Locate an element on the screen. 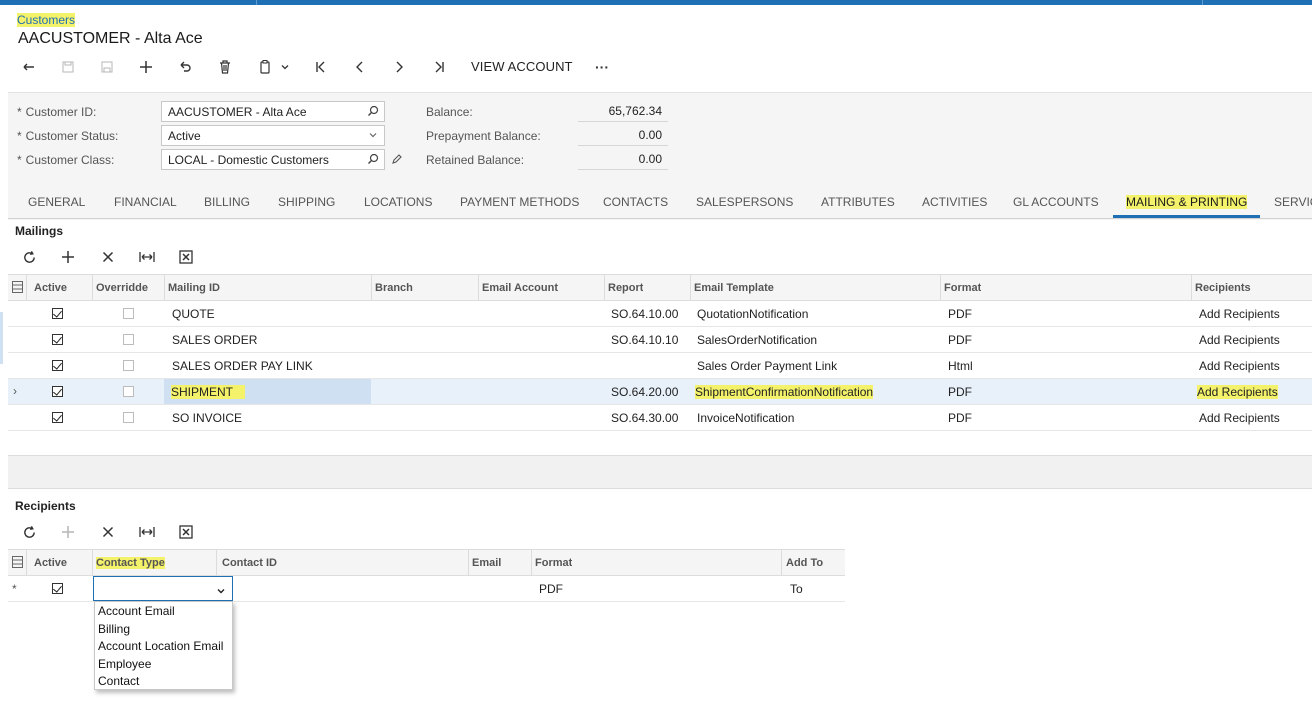  tab-contacts: CONTACTS is located at coordinates (635, 202).